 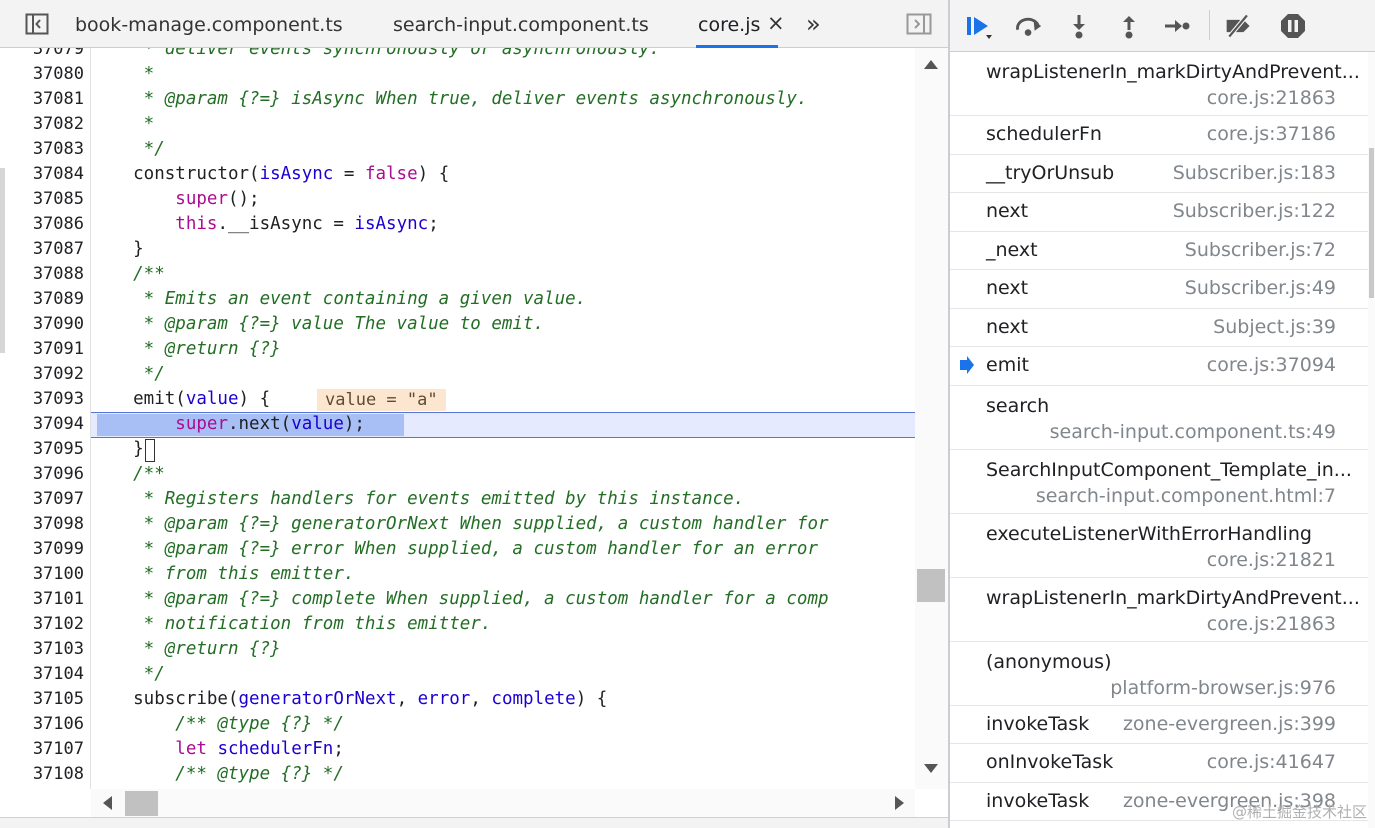 I want to click on toggle-debugger-icon, so click(x=919, y=24).